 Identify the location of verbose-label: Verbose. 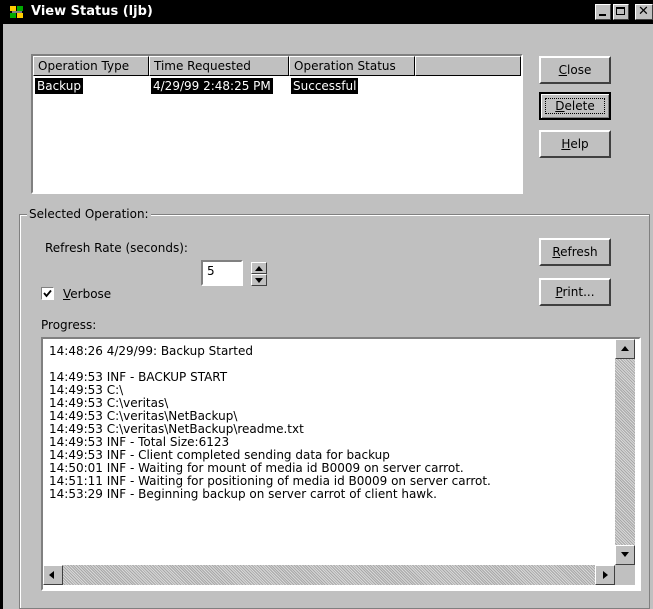
(87, 294).